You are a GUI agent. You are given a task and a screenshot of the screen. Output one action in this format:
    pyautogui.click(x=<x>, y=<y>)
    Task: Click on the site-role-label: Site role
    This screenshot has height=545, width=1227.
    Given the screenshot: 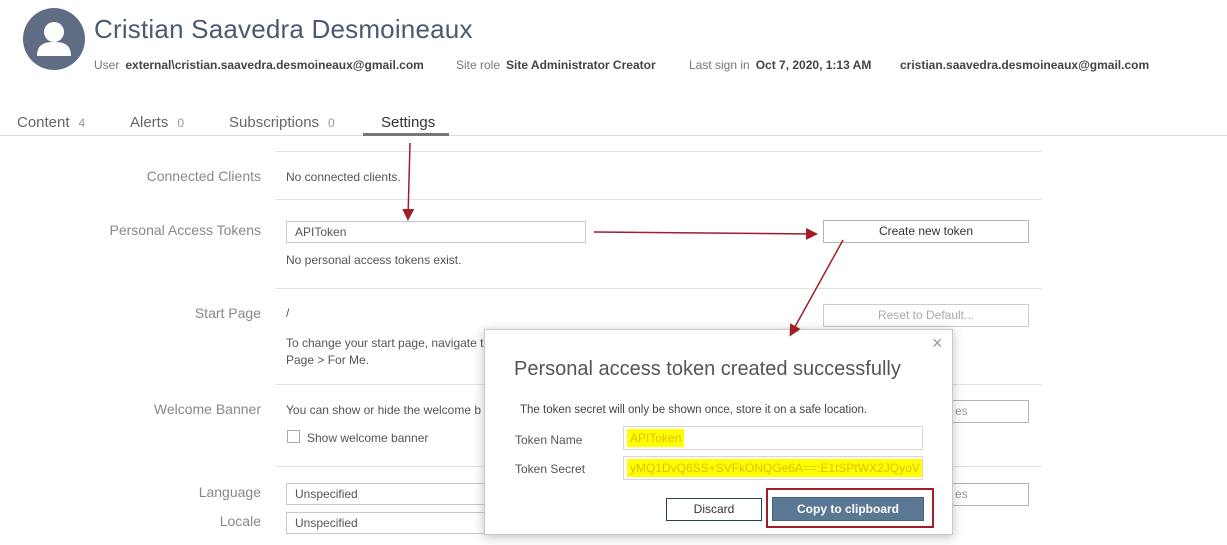 What is the action you would take?
    pyautogui.click(x=478, y=65)
    